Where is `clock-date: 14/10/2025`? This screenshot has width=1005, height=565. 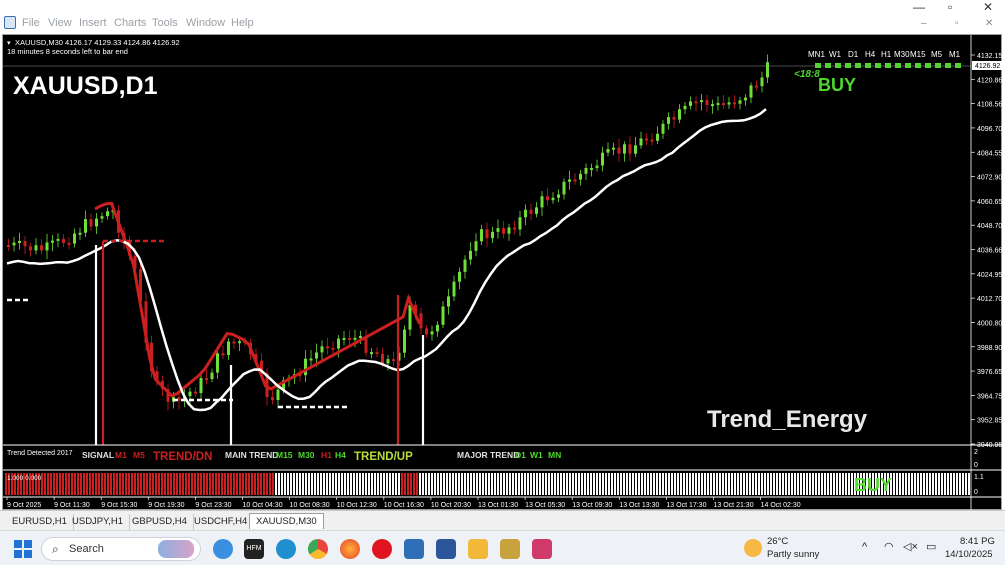
clock-date: 14/10/2025 is located at coordinates (969, 554).